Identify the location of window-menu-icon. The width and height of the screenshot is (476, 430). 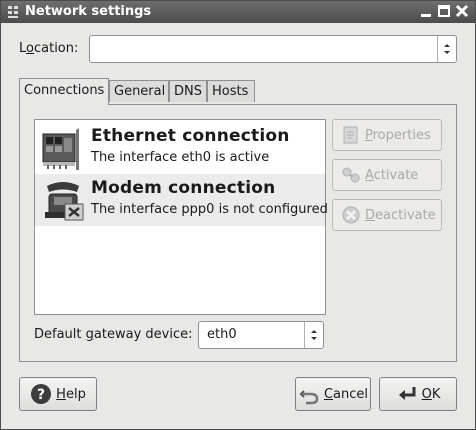
(13, 12).